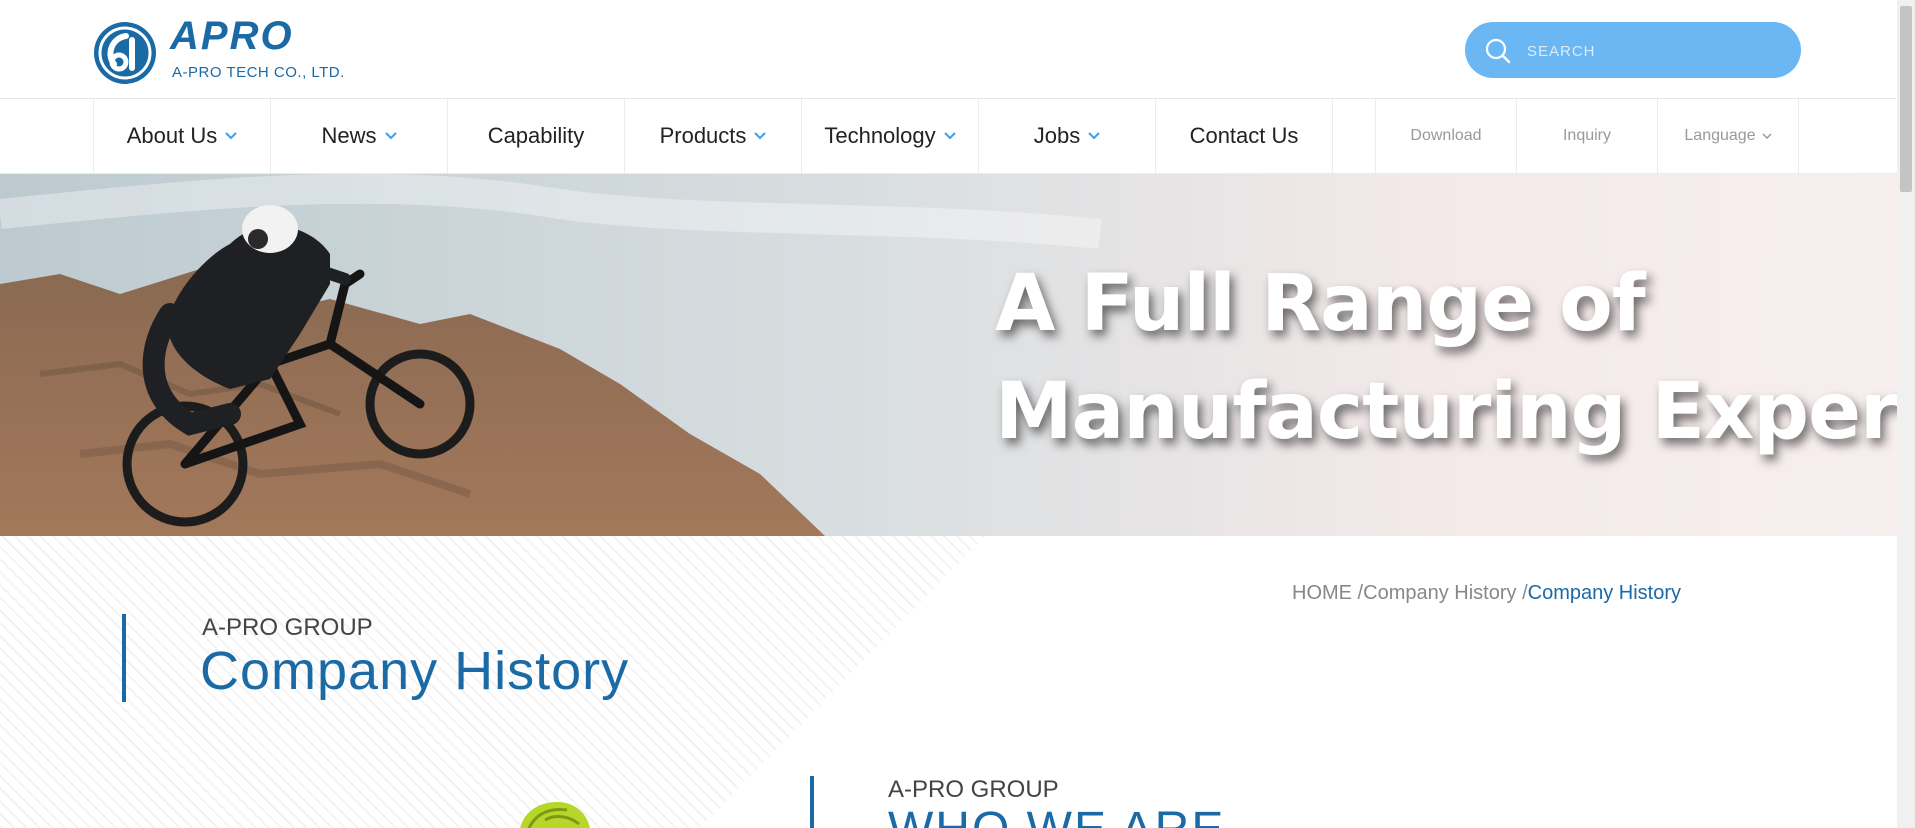 This screenshot has width=1915, height=828. I want to click on nav-label: News, so click(349, 135).